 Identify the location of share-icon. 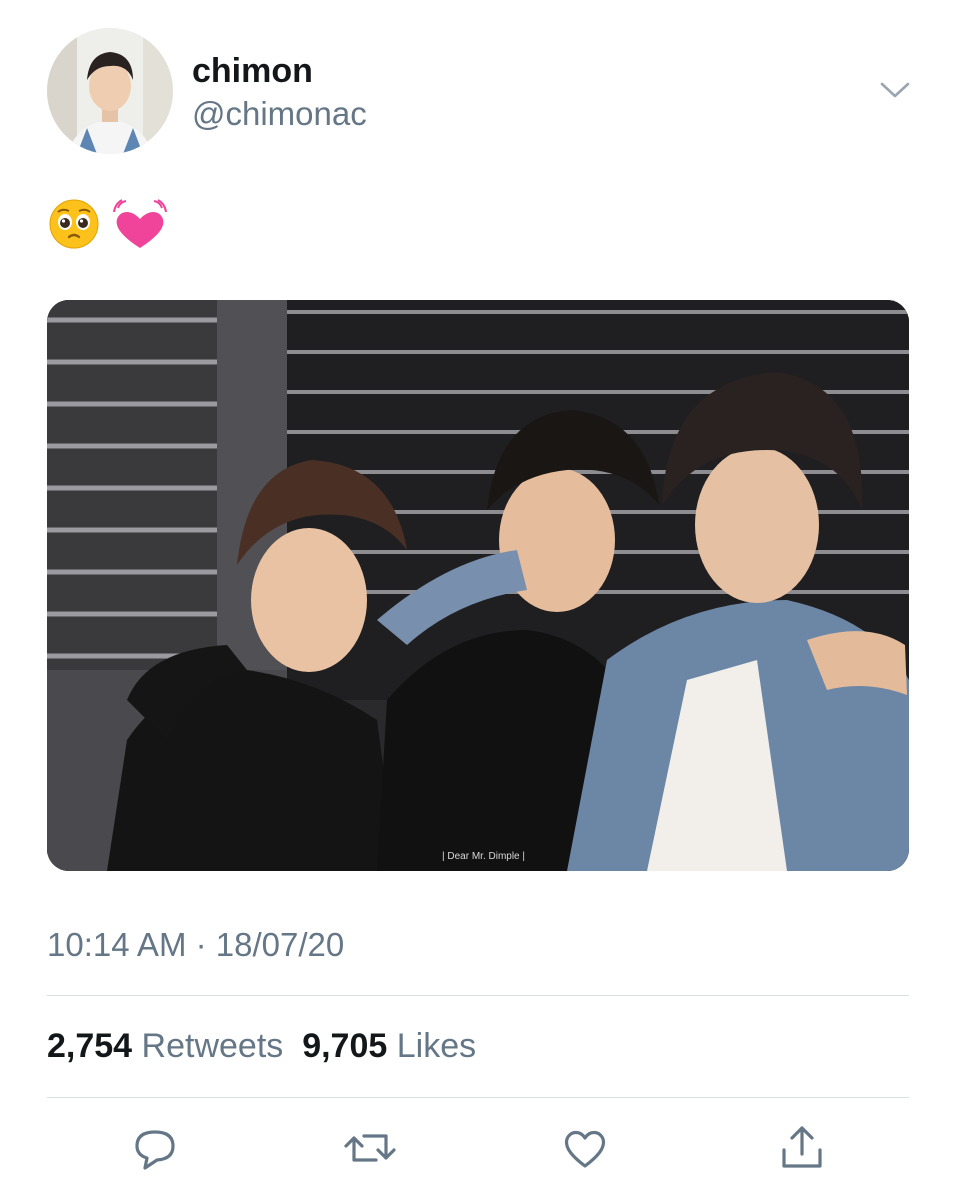
(802, 1148).